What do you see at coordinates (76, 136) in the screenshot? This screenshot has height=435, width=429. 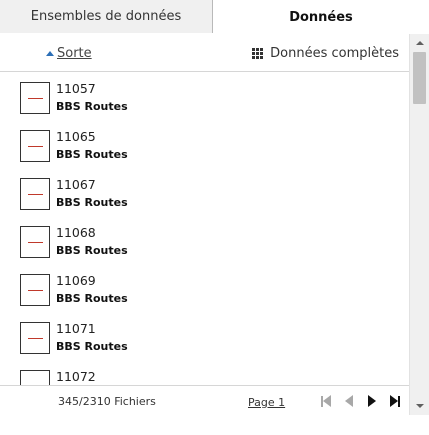 I see `item-id: 11065` at bounding box center [76, 136].